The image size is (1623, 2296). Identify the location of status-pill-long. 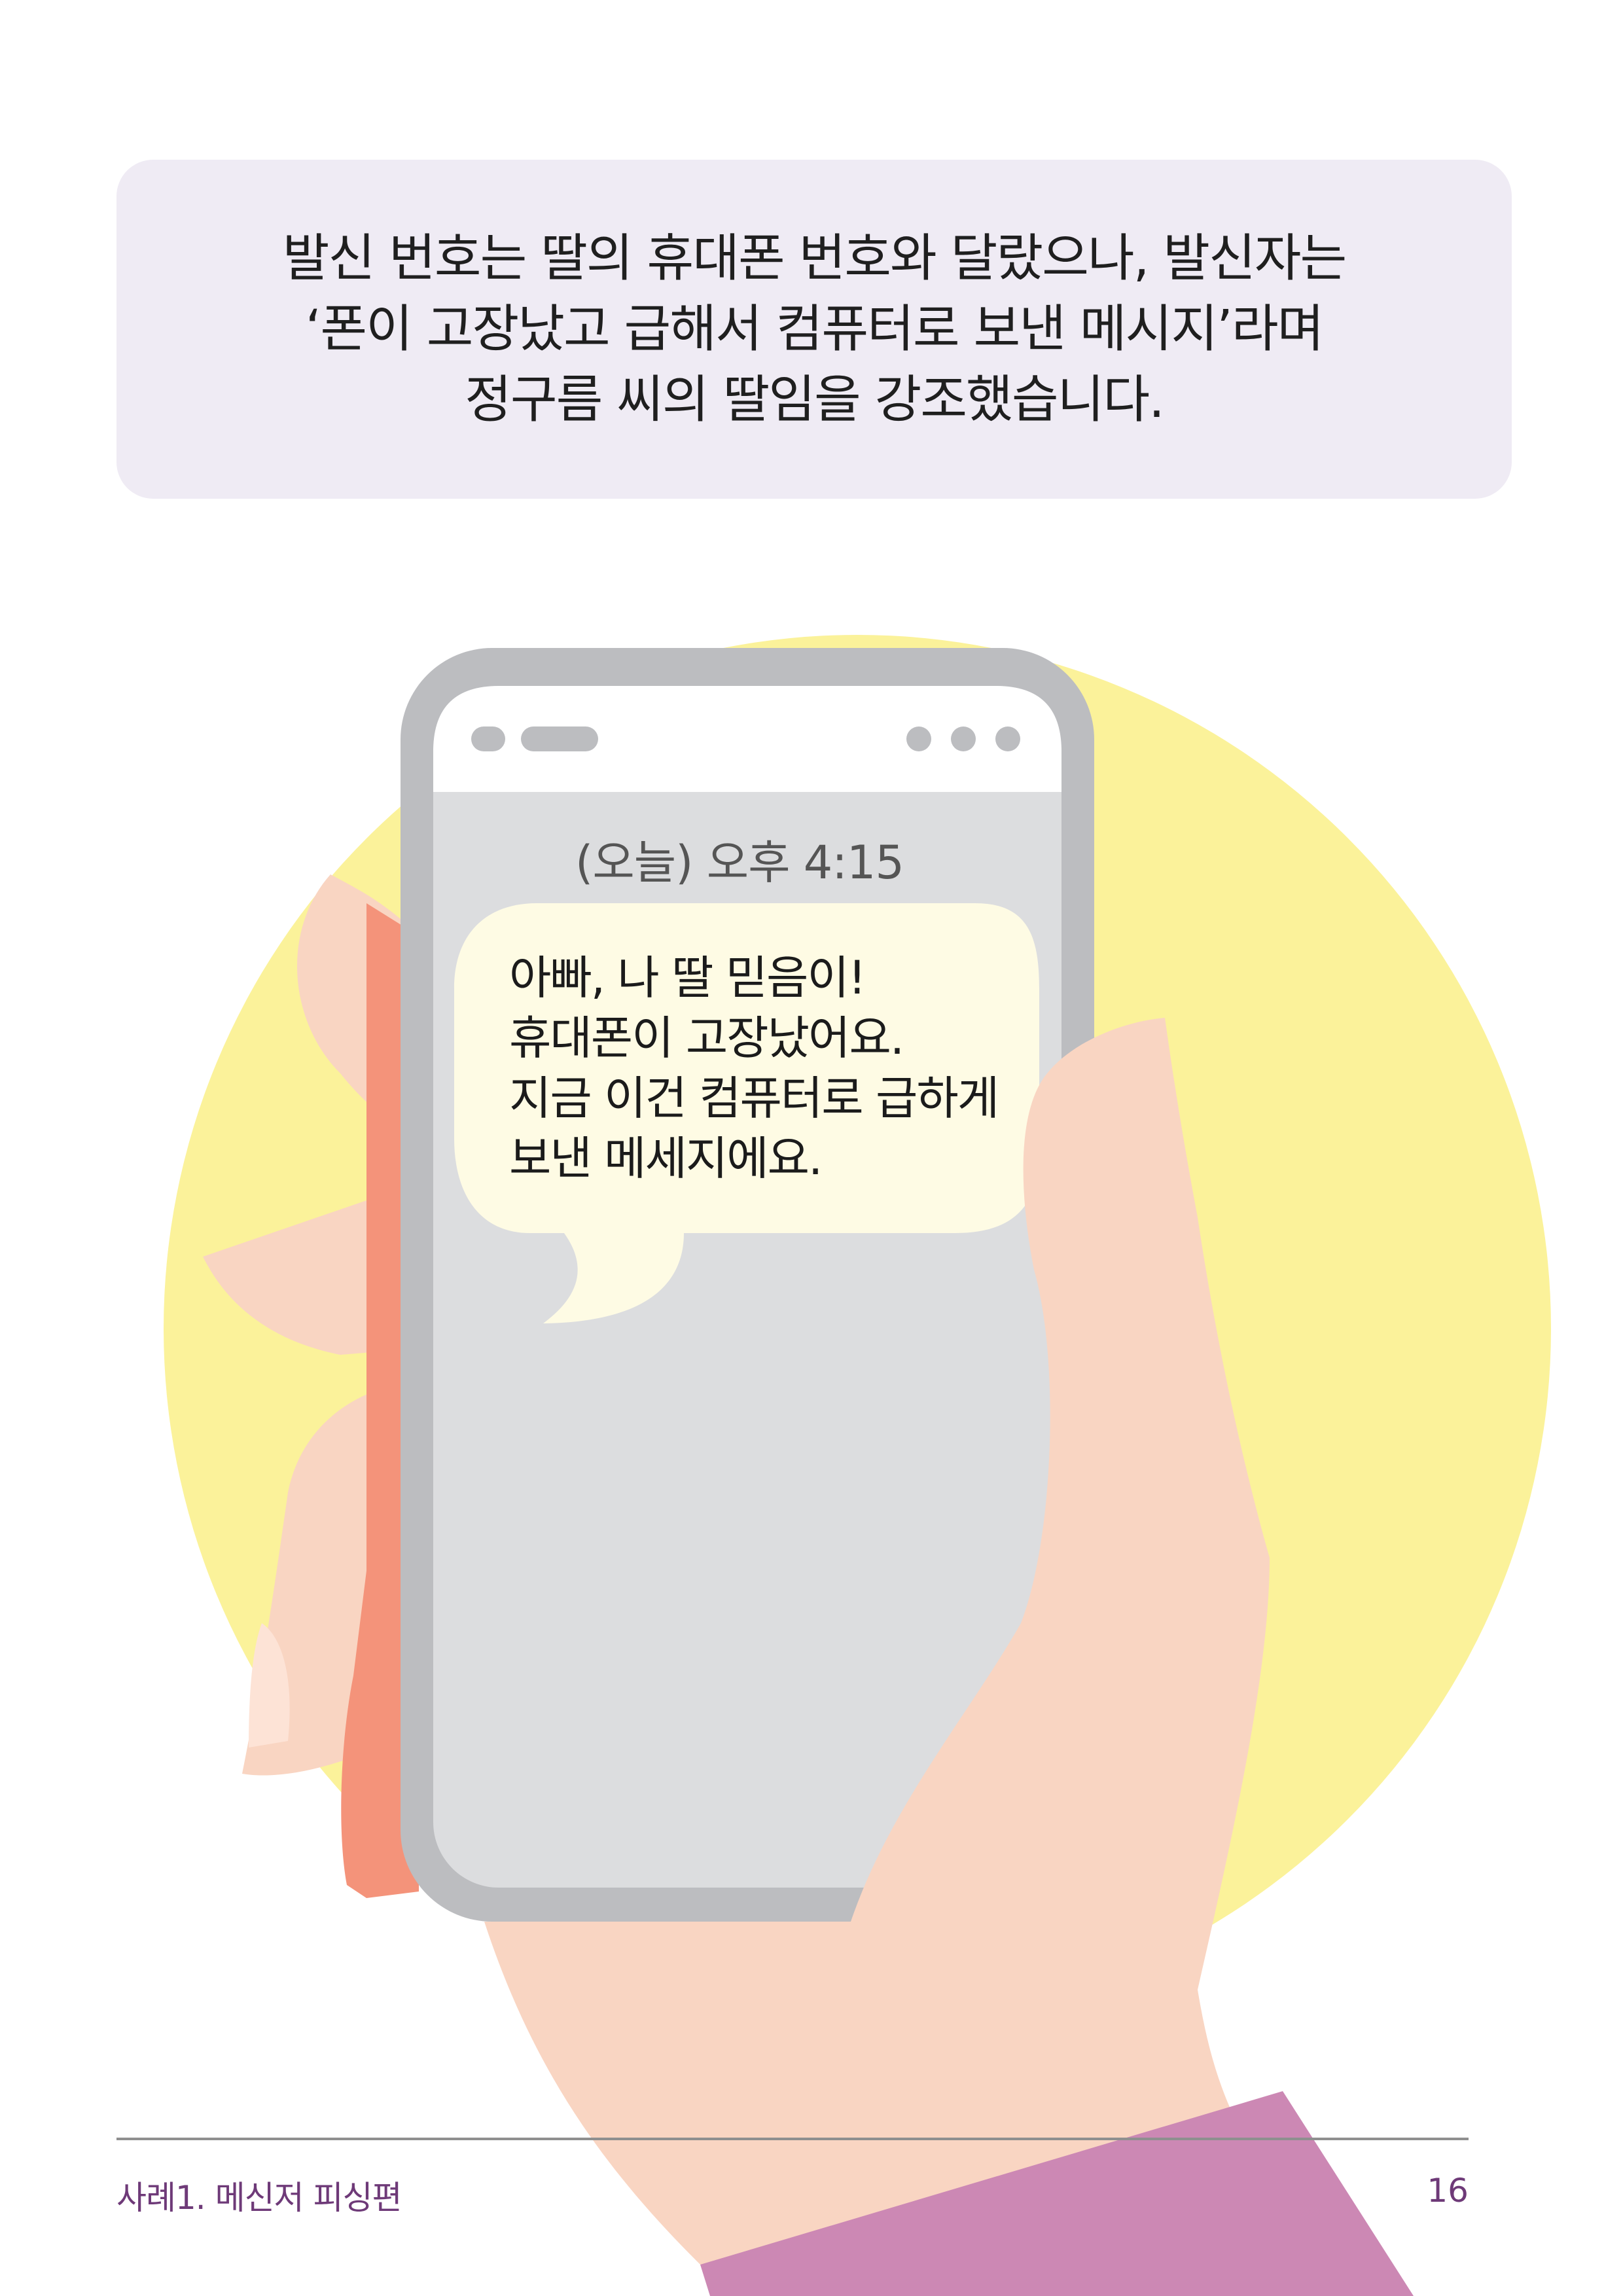
(559, 738).